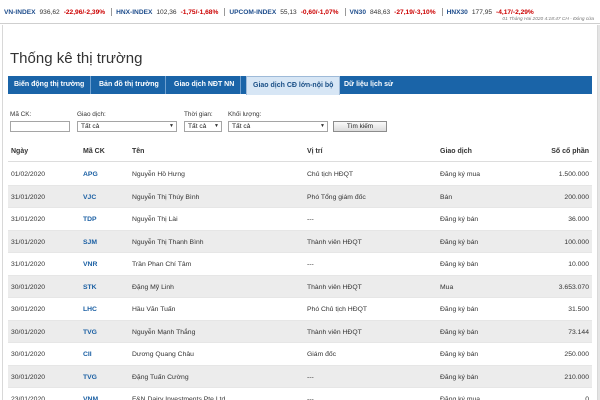 The width and height of the screenshot is (600, 400). What do you see at coordinates (460, 398) in the screenshot?
I see `cell-transaction: Đăng ký mua` at bounding box center [460, 398].